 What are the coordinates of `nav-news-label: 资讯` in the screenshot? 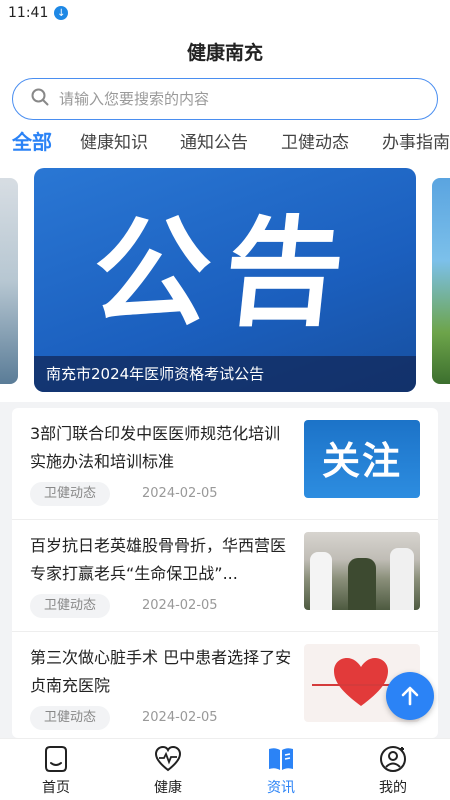 It's located at (281, 788).